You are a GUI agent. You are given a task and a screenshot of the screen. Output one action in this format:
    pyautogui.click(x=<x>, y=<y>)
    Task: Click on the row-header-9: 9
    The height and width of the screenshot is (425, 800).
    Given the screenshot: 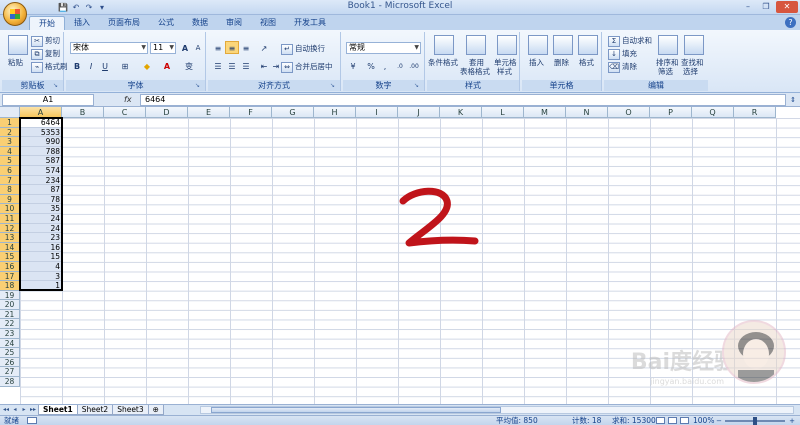 What is the action you would take?
    pyautogui.click(x=10, y=199)
    